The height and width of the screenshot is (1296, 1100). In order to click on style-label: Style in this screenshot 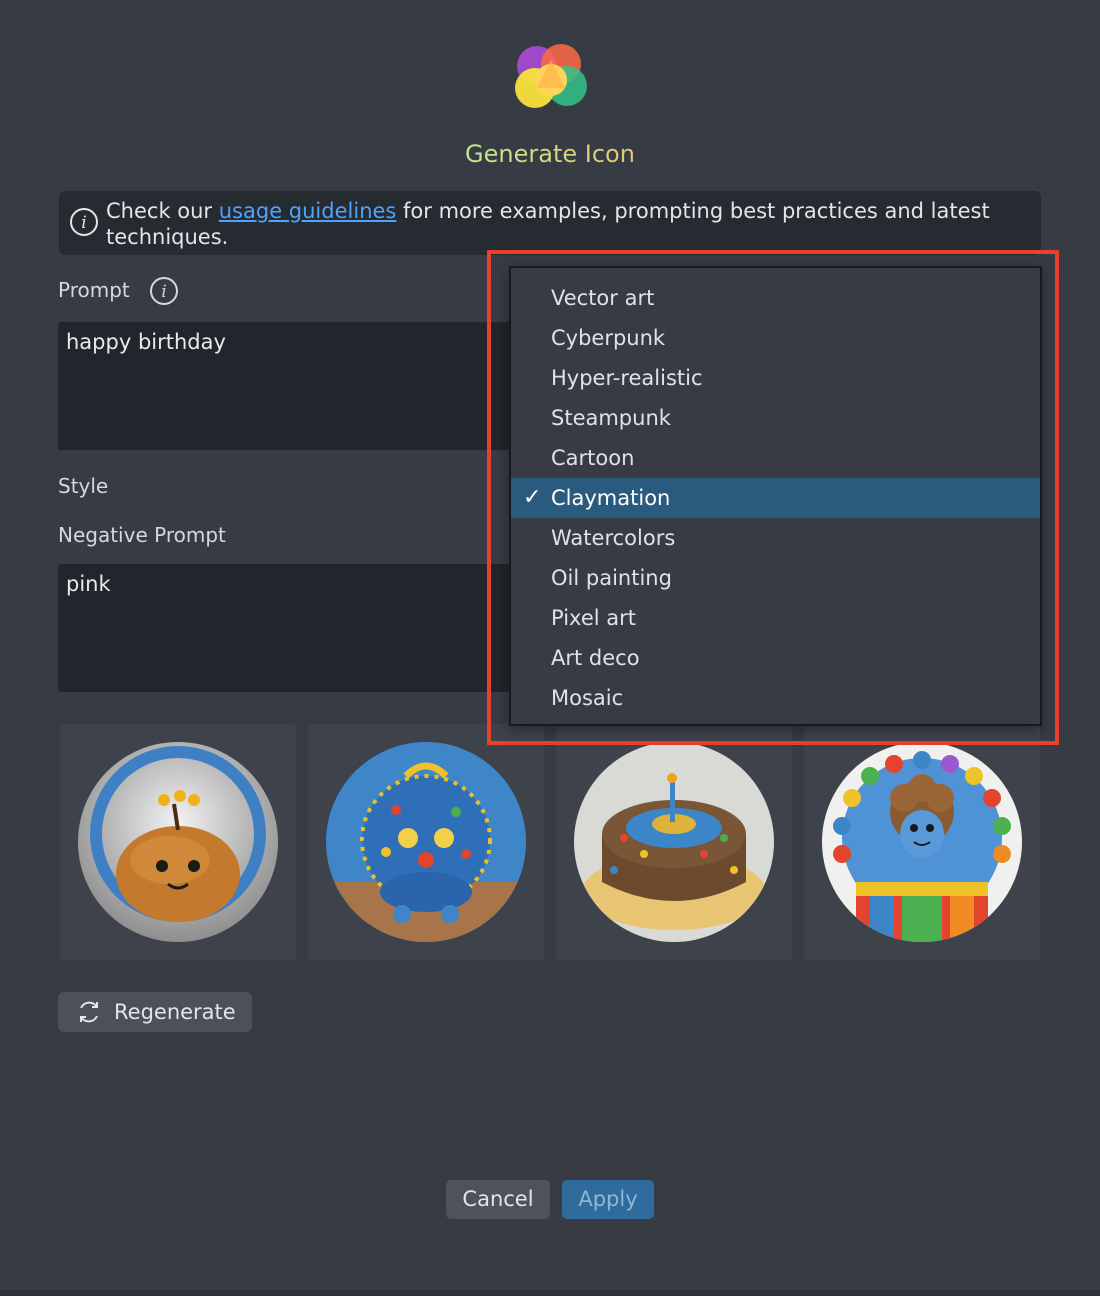, I will do `click(83, 486)`.